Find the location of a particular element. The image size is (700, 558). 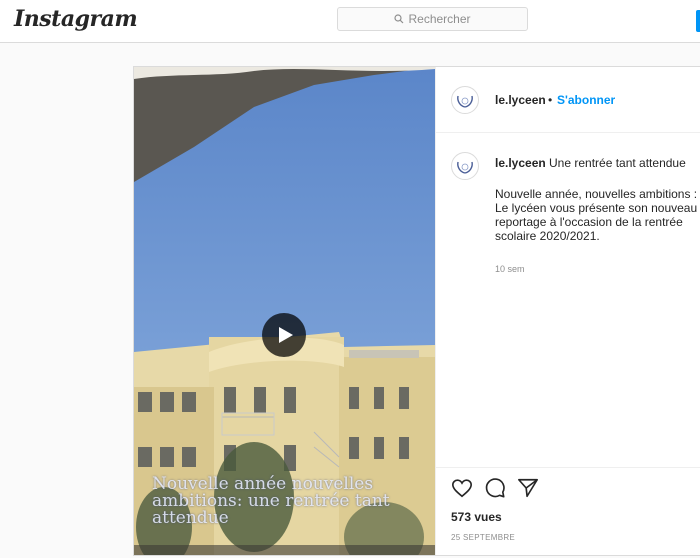

caption-username: le.lyceen is located at coordinates (520, 163).